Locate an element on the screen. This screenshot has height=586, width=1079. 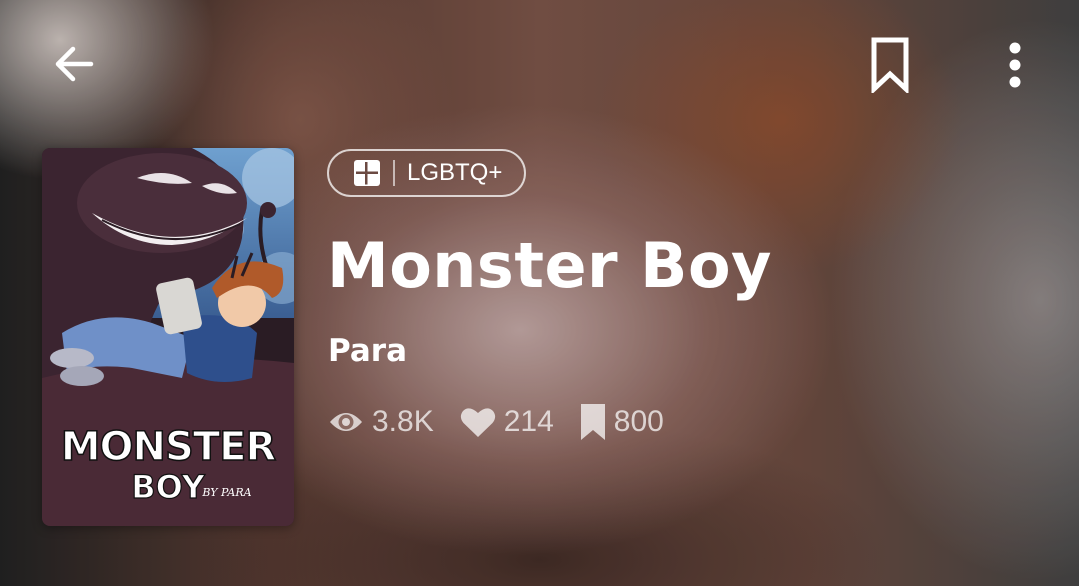
subscribers-count: 800 is located at coordinates (638, 421).